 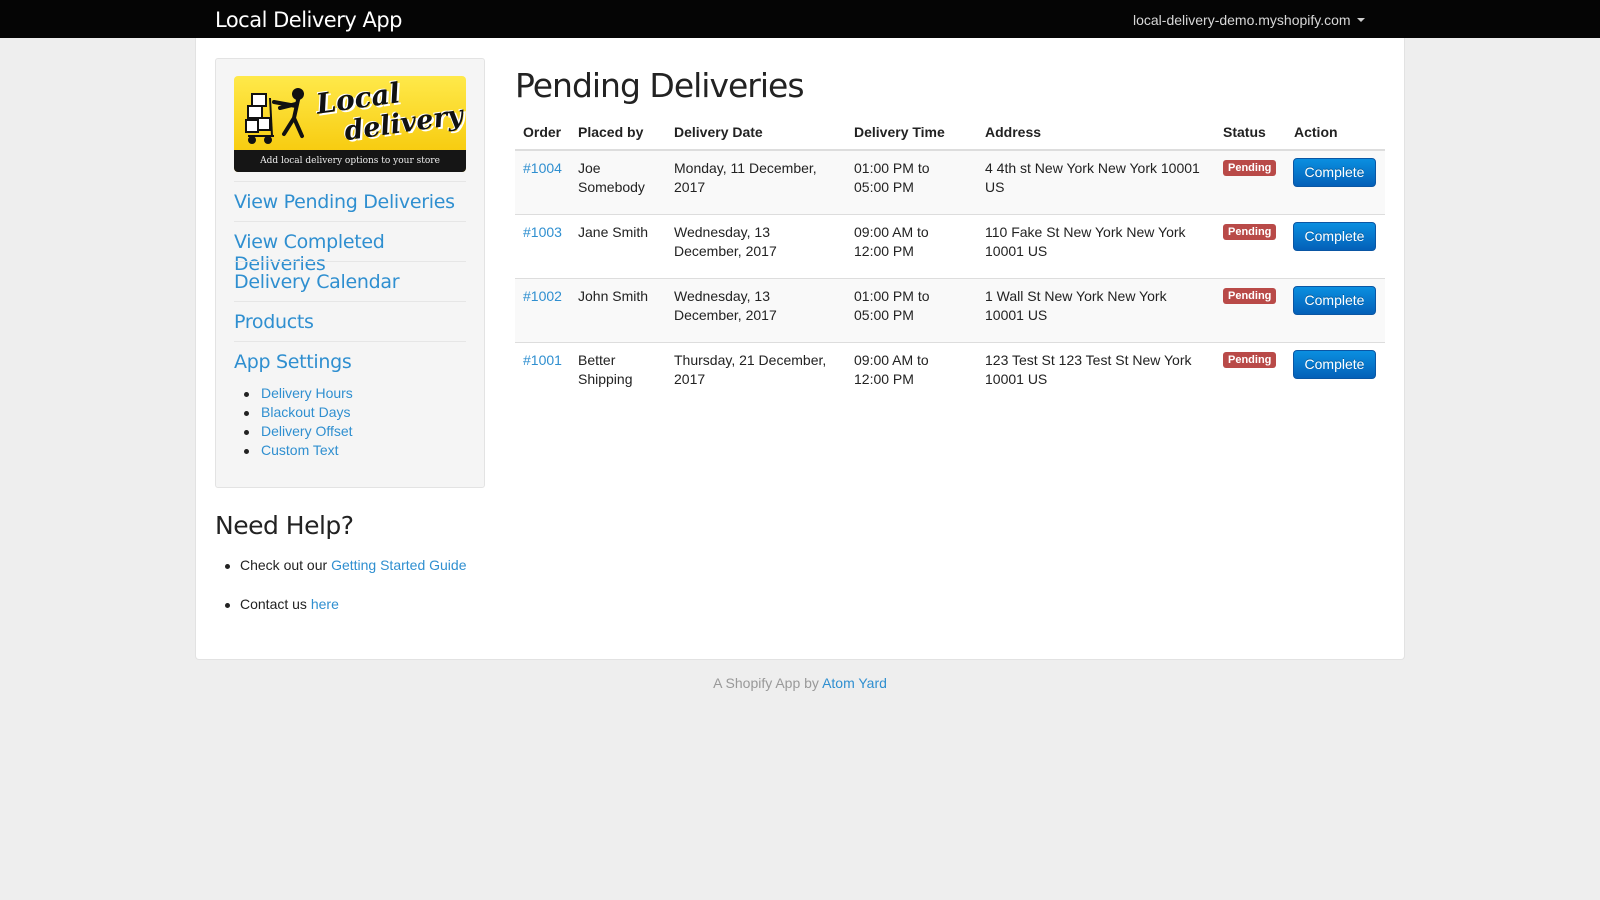 I want to click on help-contact-item: Contact us here, so click(x=289, y=604).